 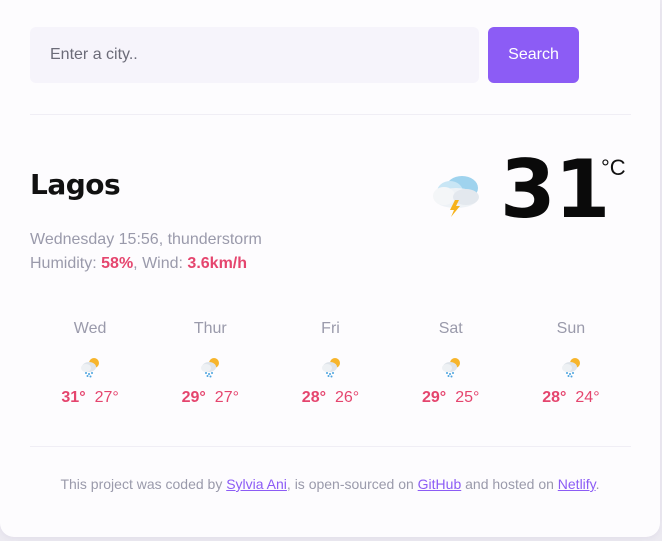 What do you see at coordinates (90, 328) in the screenshot?
I see `forecast-day-name: Wed` at bounding box center [90, 328].